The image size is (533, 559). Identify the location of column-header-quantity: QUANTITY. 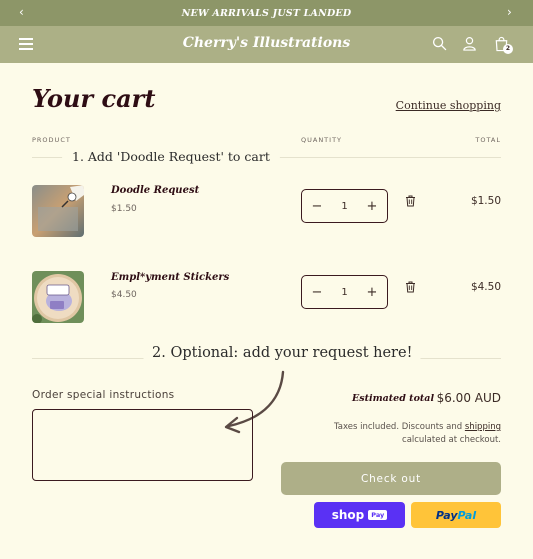
(322, 140).